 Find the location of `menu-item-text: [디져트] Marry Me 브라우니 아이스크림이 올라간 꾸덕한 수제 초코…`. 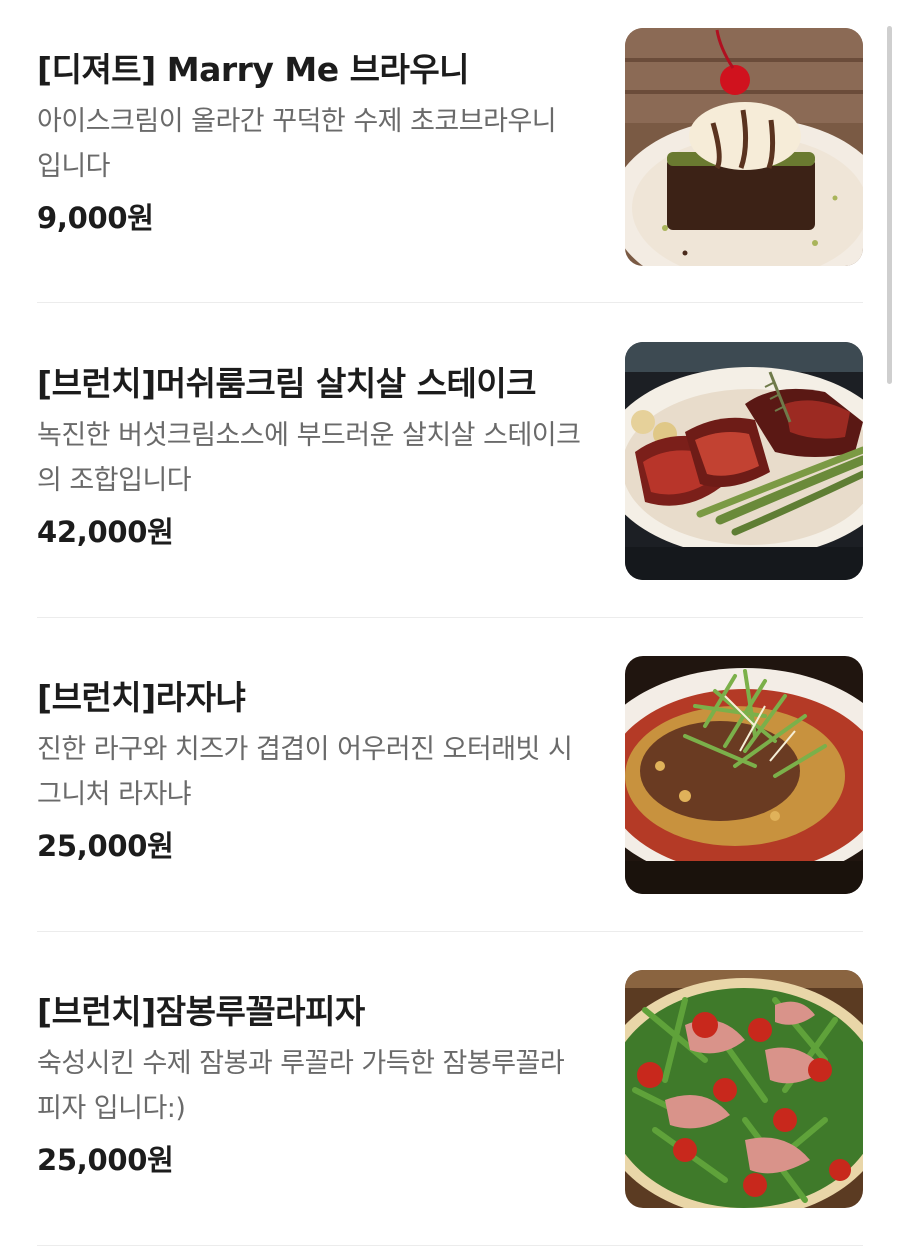

menu-item-text: [디져트] Marry Me 브라우니 아이스크림이 올라간 꾸덕한 수제 초코… is located at coordinates (317, 132).